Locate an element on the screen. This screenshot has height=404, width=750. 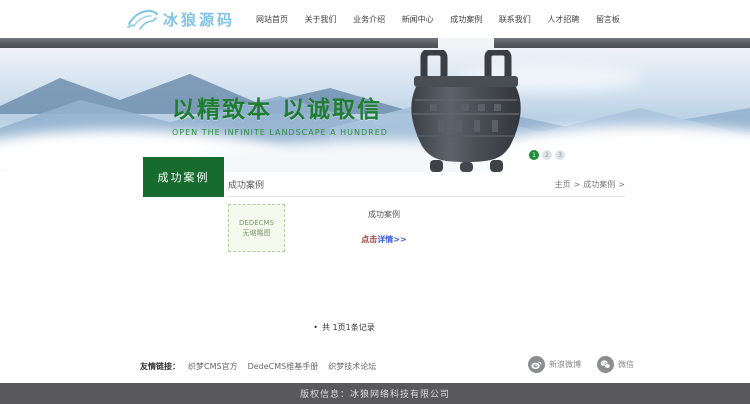
case-text-block: 成功案例 点击详情>> is located at coordinates (384, 228).